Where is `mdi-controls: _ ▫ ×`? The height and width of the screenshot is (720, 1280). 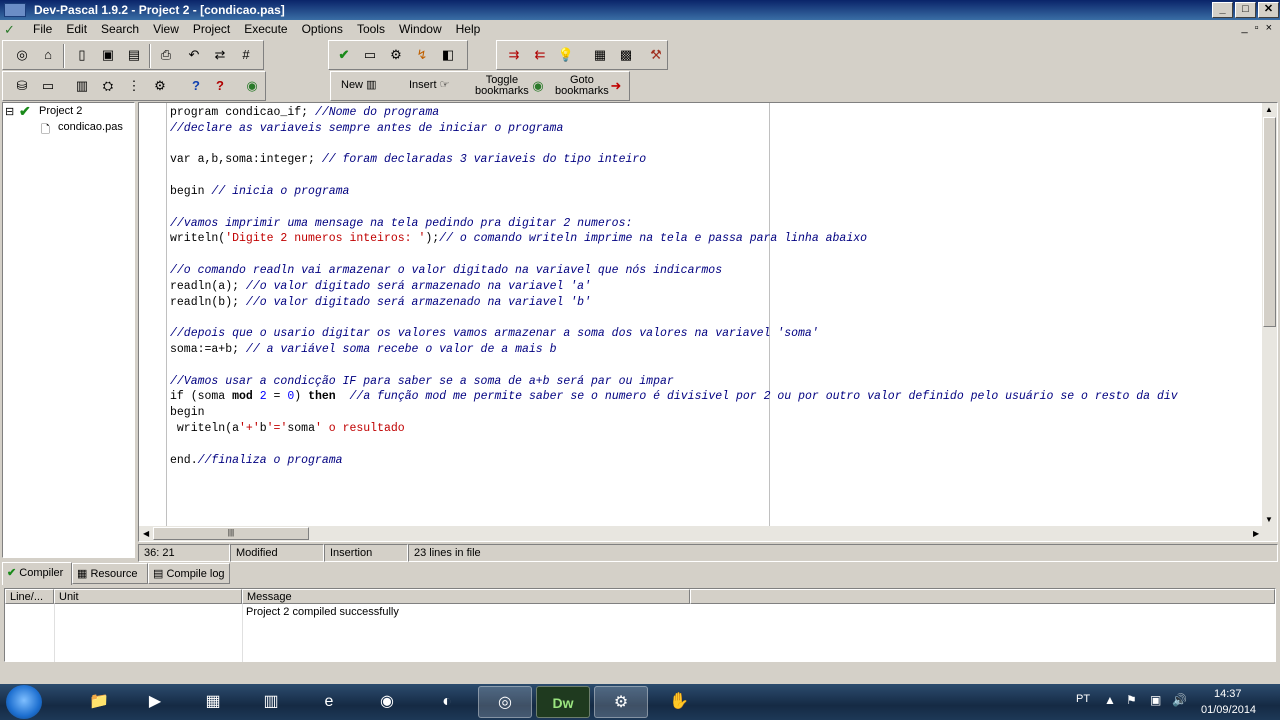 mdi-controls: _ ▫ × is located at coordinates (1257, 28).